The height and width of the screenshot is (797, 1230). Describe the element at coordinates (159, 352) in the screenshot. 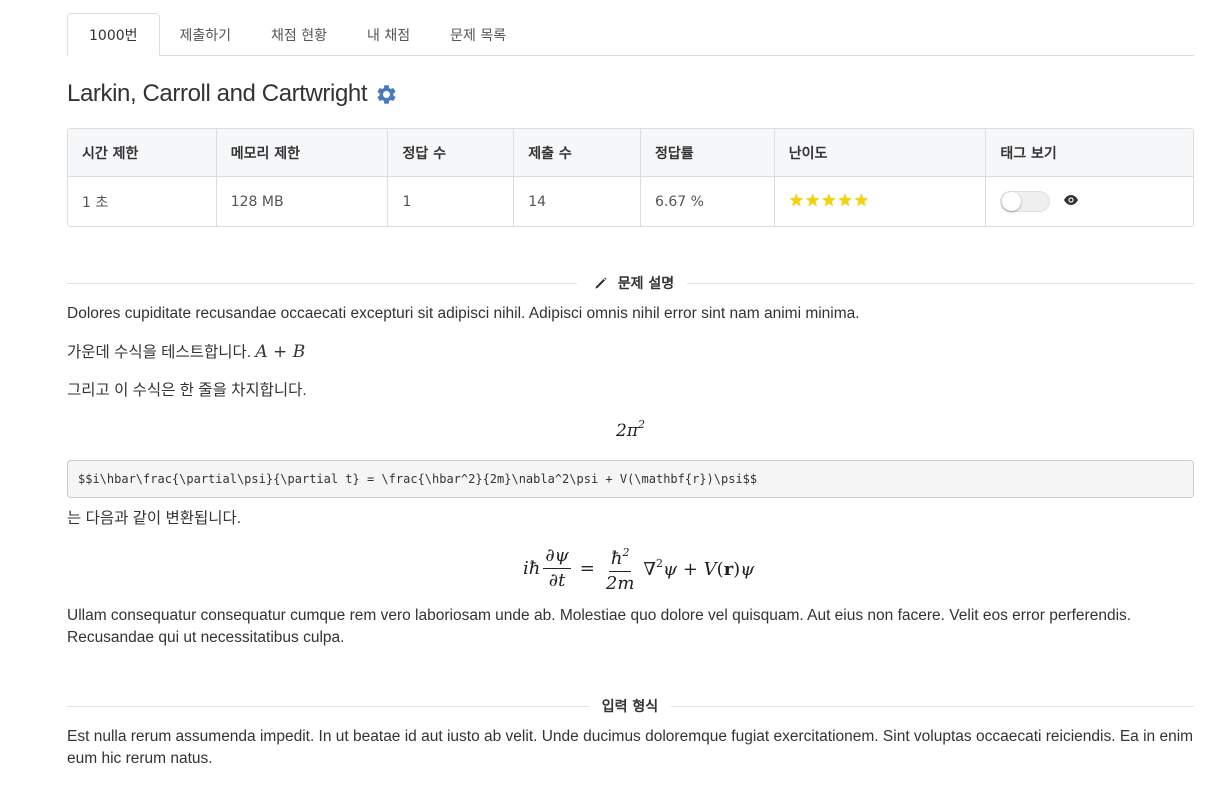

I see `paragraph-text: 가운데 수식을 테스트합니다.` at that location.